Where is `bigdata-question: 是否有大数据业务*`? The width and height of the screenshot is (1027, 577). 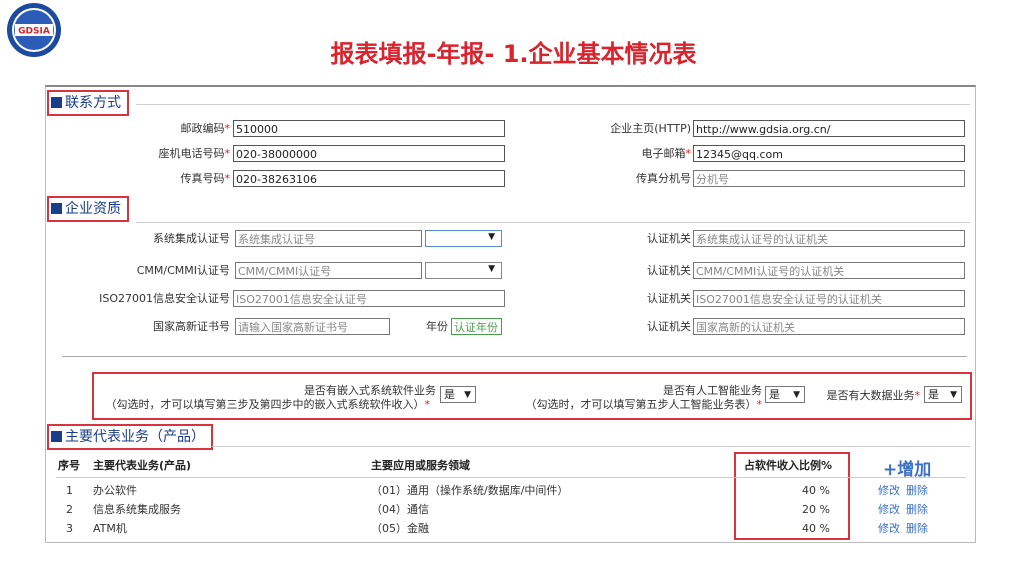 bigdata-question: 是否有大数据业务* is located at coordinates (873, 395).